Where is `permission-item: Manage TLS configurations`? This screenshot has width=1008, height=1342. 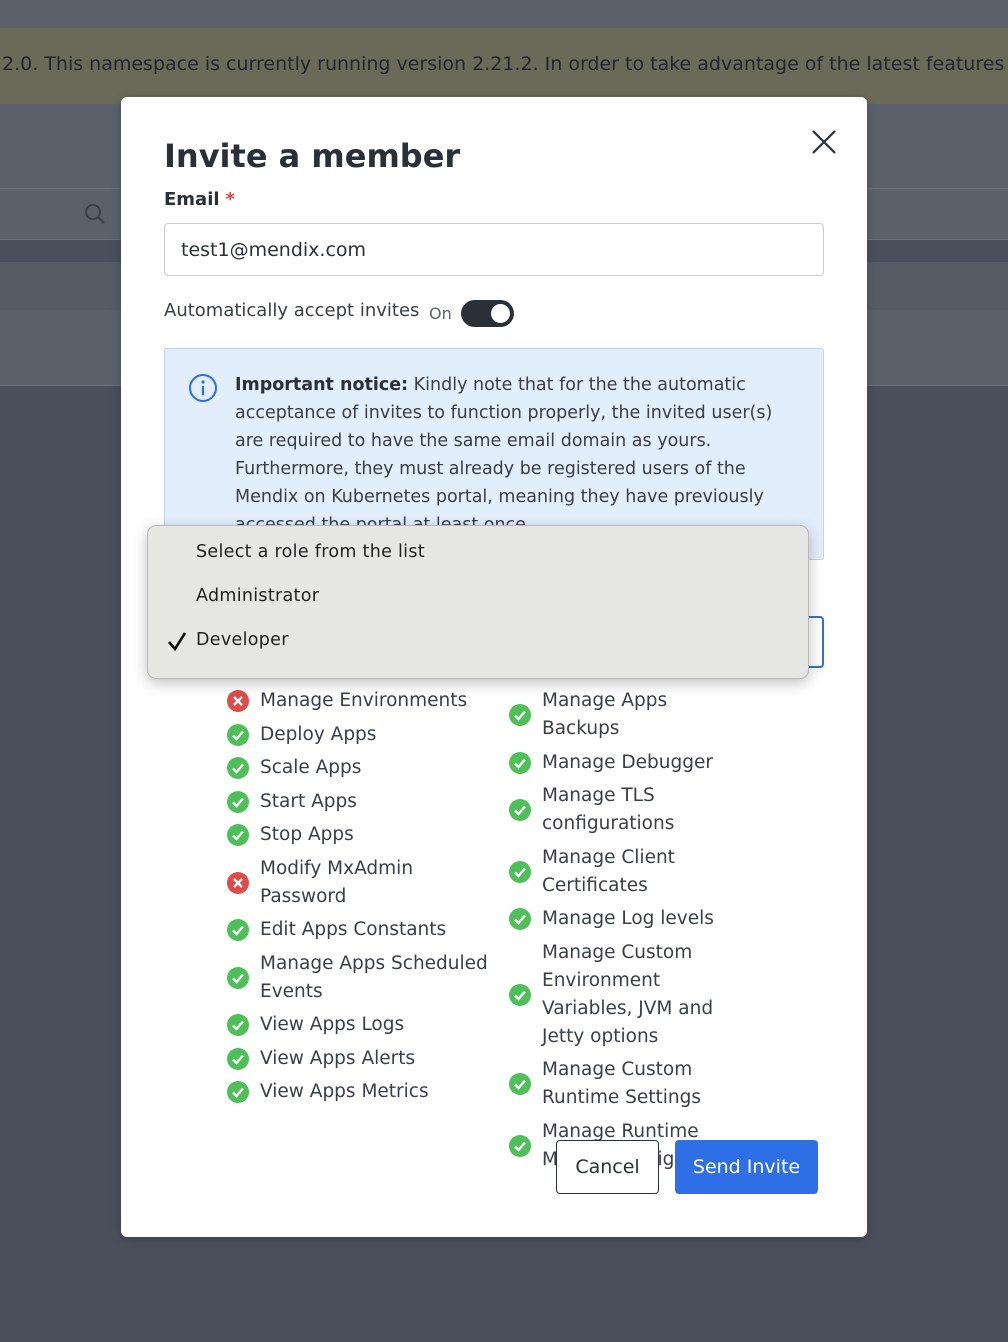 permission-item: Manage TLS configurations is located at coordinates (629, 810).